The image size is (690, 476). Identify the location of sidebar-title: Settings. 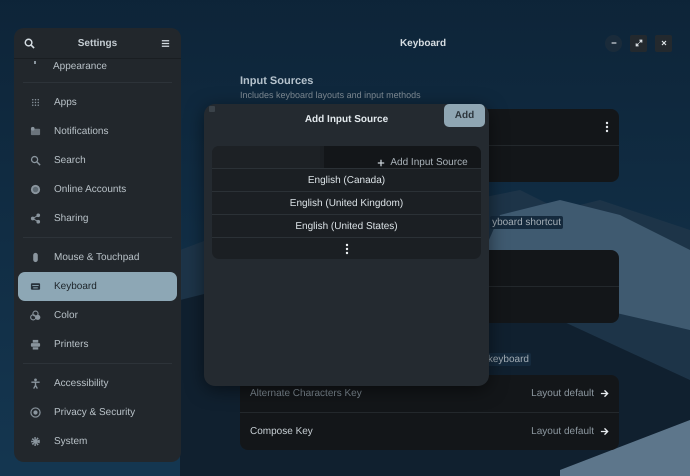
(98, 43).